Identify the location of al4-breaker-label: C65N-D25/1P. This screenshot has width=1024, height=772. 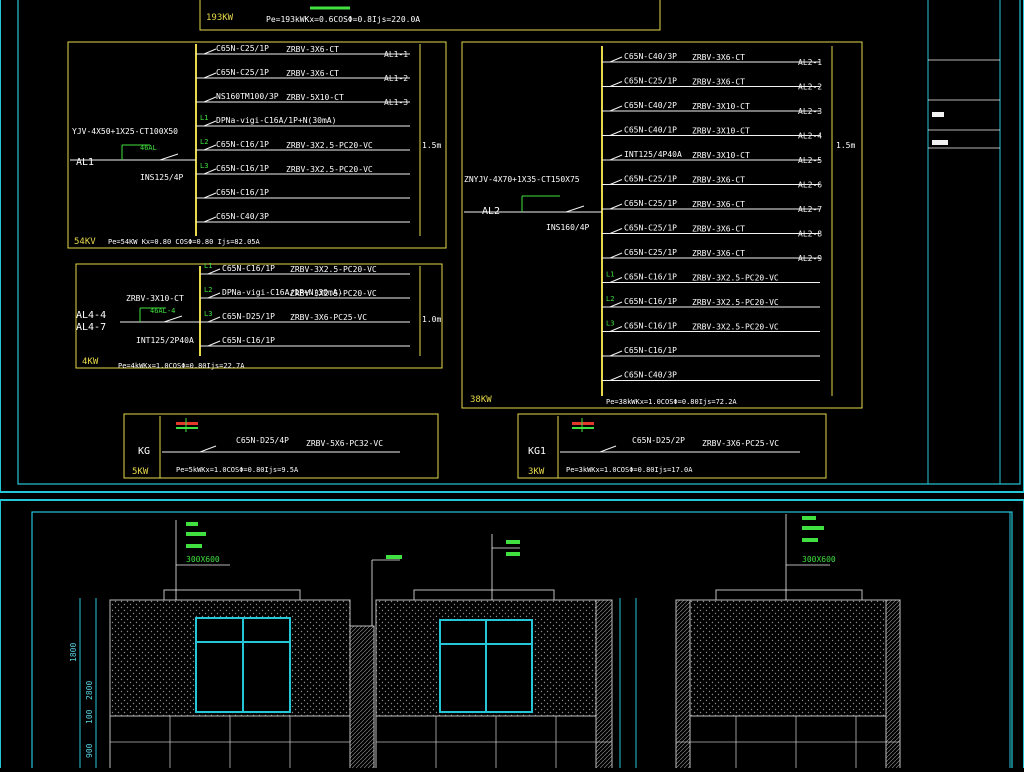
(248, 316).